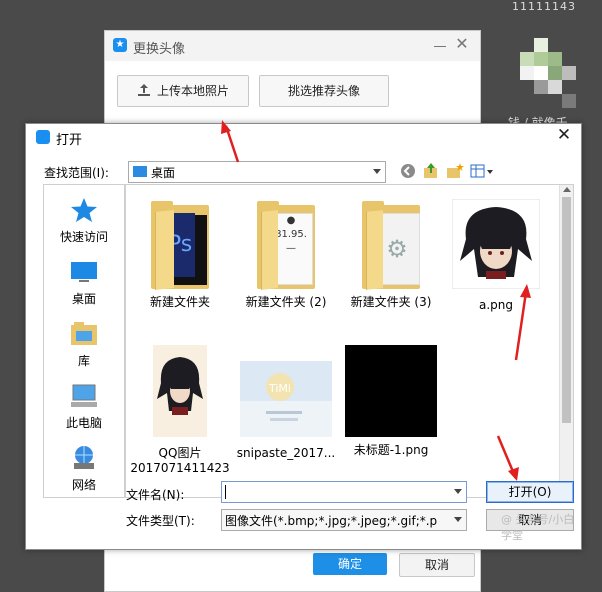 Image resolution: width=602 pixels, height=592 pixels. Describe the element at coordinates (83, 423) in the screenshot. I see `place-label: 此电脑` at that location.